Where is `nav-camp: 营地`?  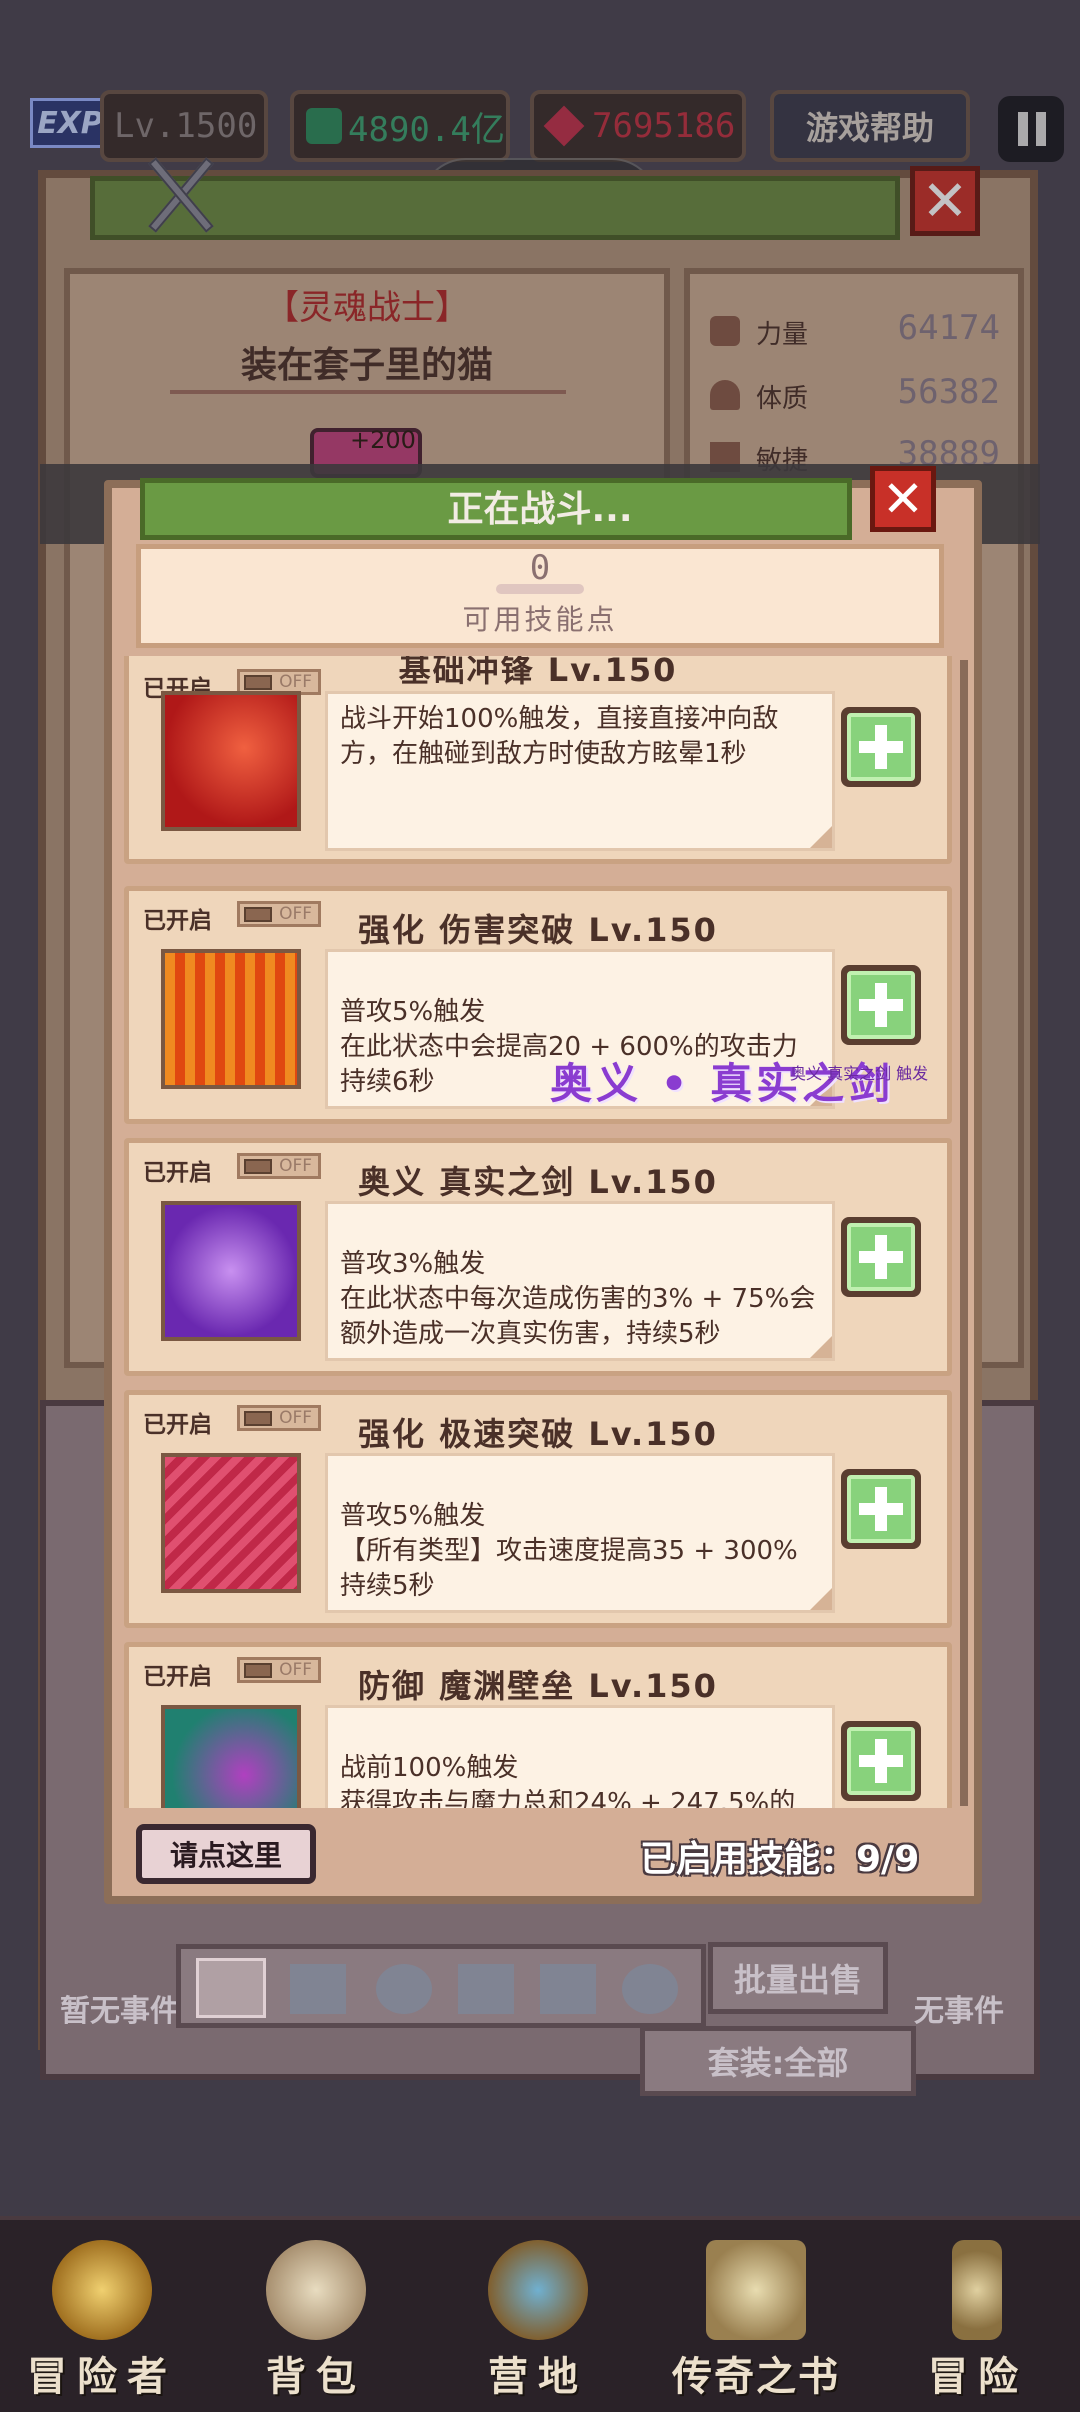 nav-camp: 营地 is located at coordinates (538, 2326).